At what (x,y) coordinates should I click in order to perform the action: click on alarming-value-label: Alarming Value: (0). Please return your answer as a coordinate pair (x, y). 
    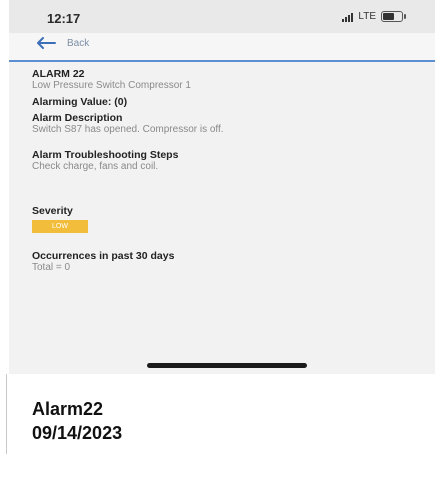
    Looking at the image, I should click on (80, 102).